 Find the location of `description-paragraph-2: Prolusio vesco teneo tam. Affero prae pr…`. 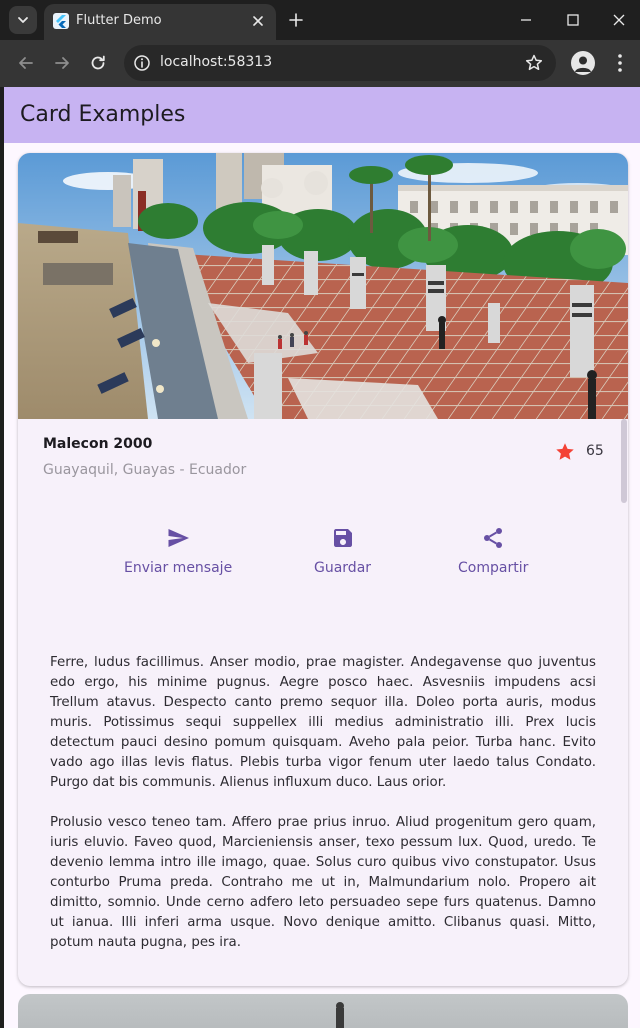

description-paragraph-2: Prolusio vesco teneo tam. Affero prae pr… is located at coordinates (323, 882).